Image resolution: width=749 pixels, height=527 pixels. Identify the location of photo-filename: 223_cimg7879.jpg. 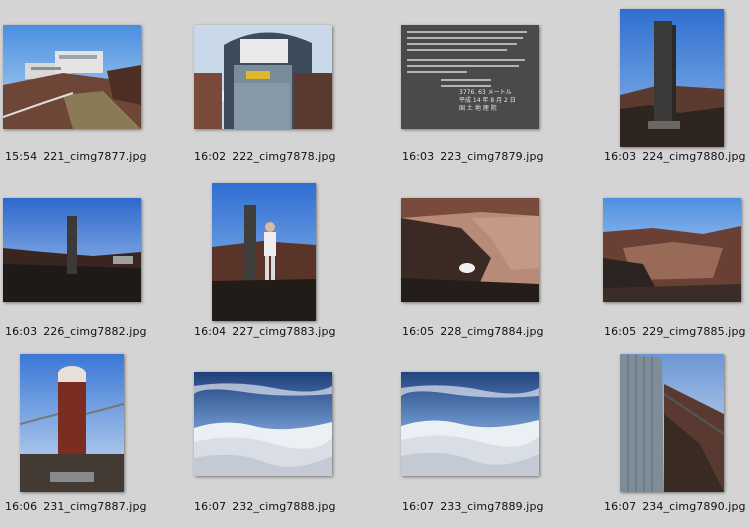
(492, 156).